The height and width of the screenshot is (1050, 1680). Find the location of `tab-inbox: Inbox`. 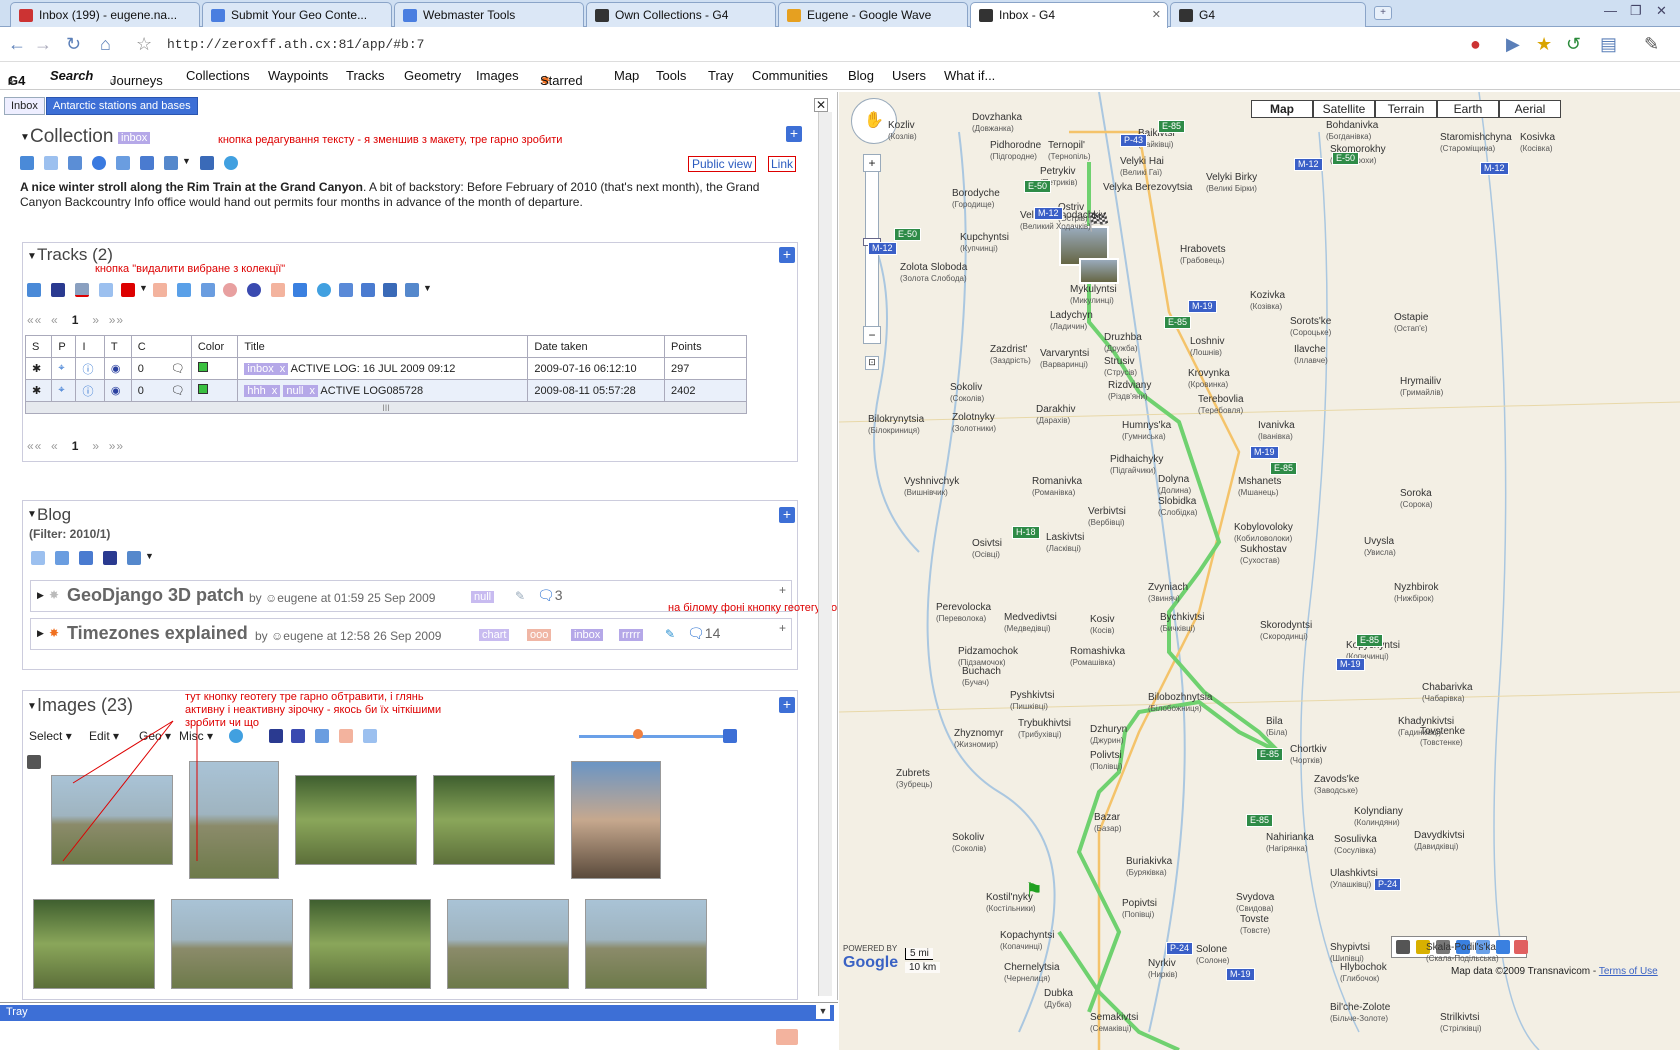

tab-inbox: Inbox is located at coordinates (24, 106).